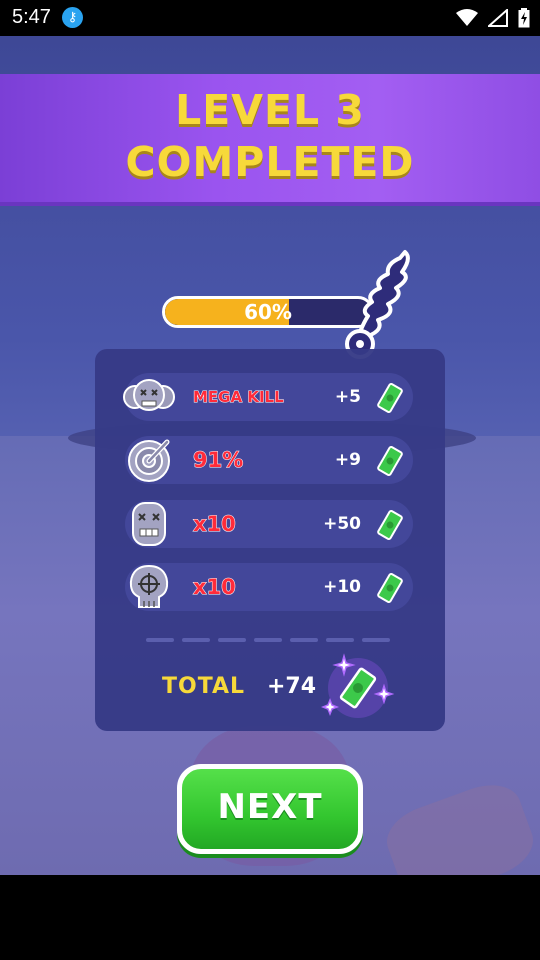  Describe the element at coordinates (149, 460) in the screenshot. I see `target-icon` at that location.